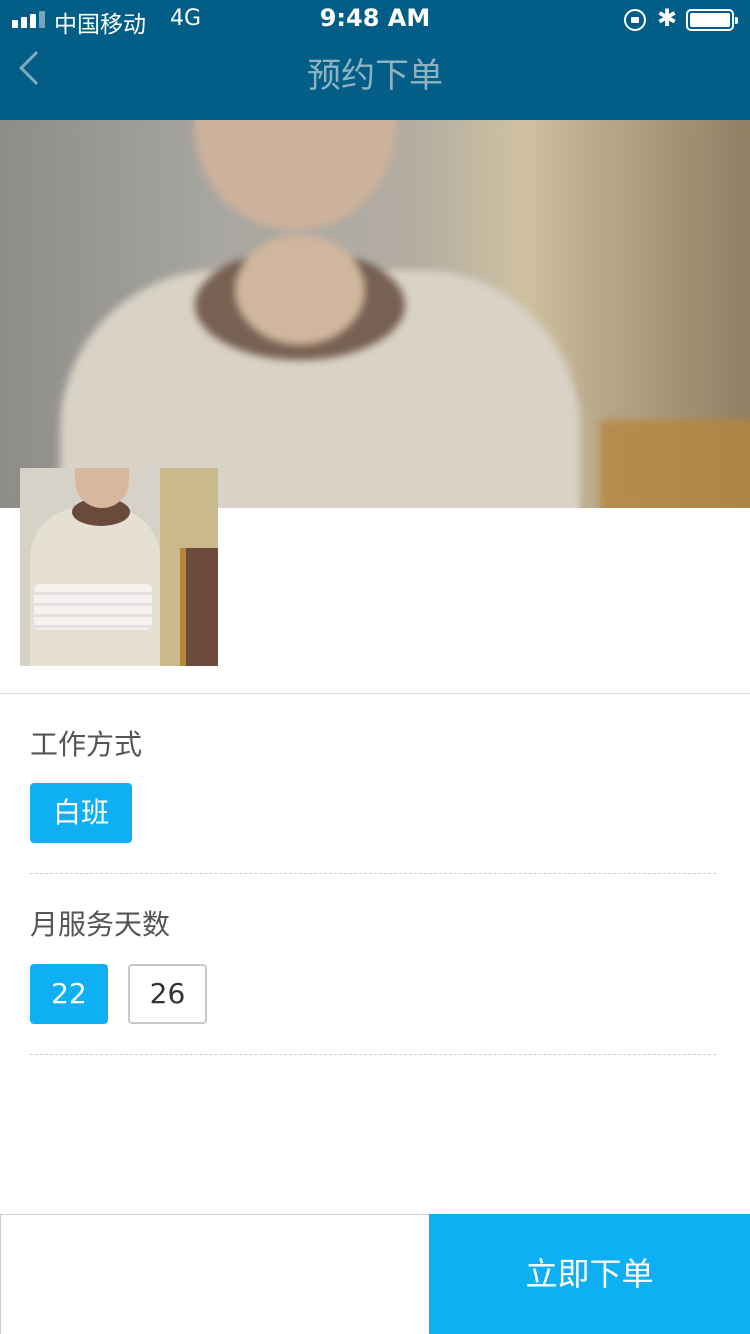 This screenshot has height=1334, width=750. Describe the element at coordinates (375, 76) in the screenshot. I see `page-title: 预约下单` at that location.